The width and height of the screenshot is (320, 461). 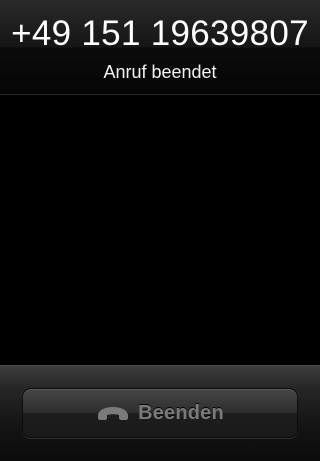 I want to click on caller-number: +49 151 19639807, so click(x=160, y=33).